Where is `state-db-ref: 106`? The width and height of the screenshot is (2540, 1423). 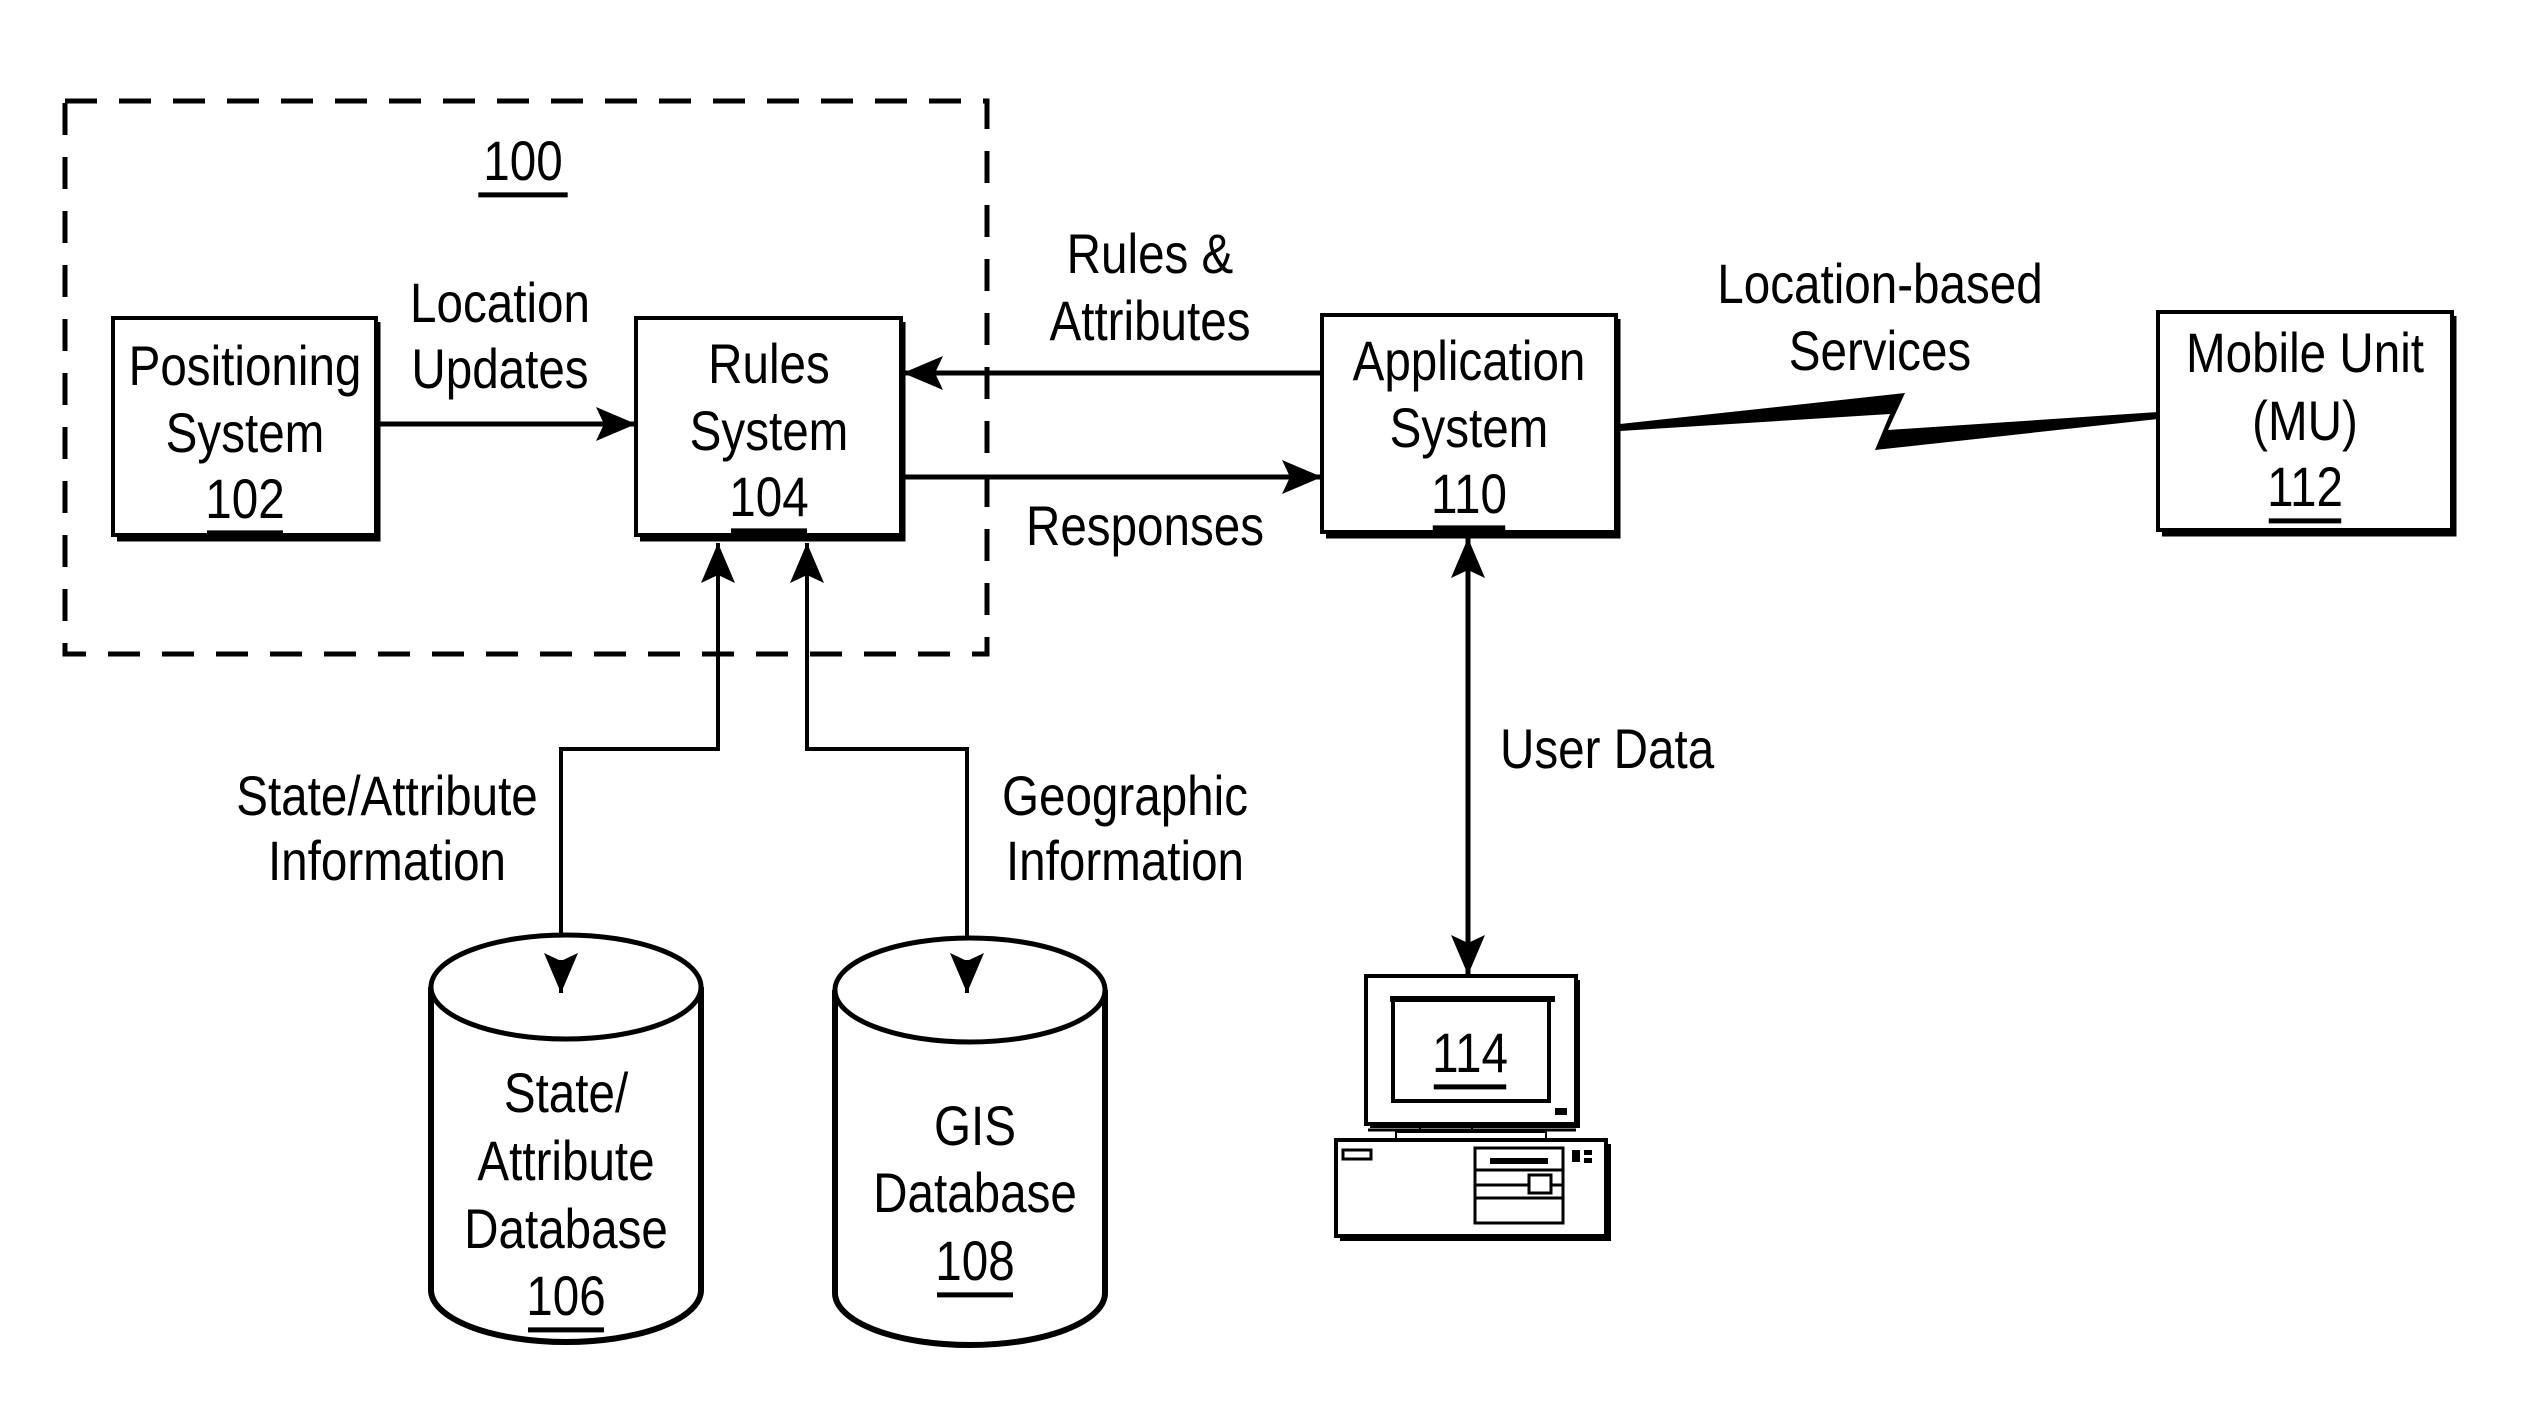 state-db-ref: 106 is located at coordinates (565, 1296).